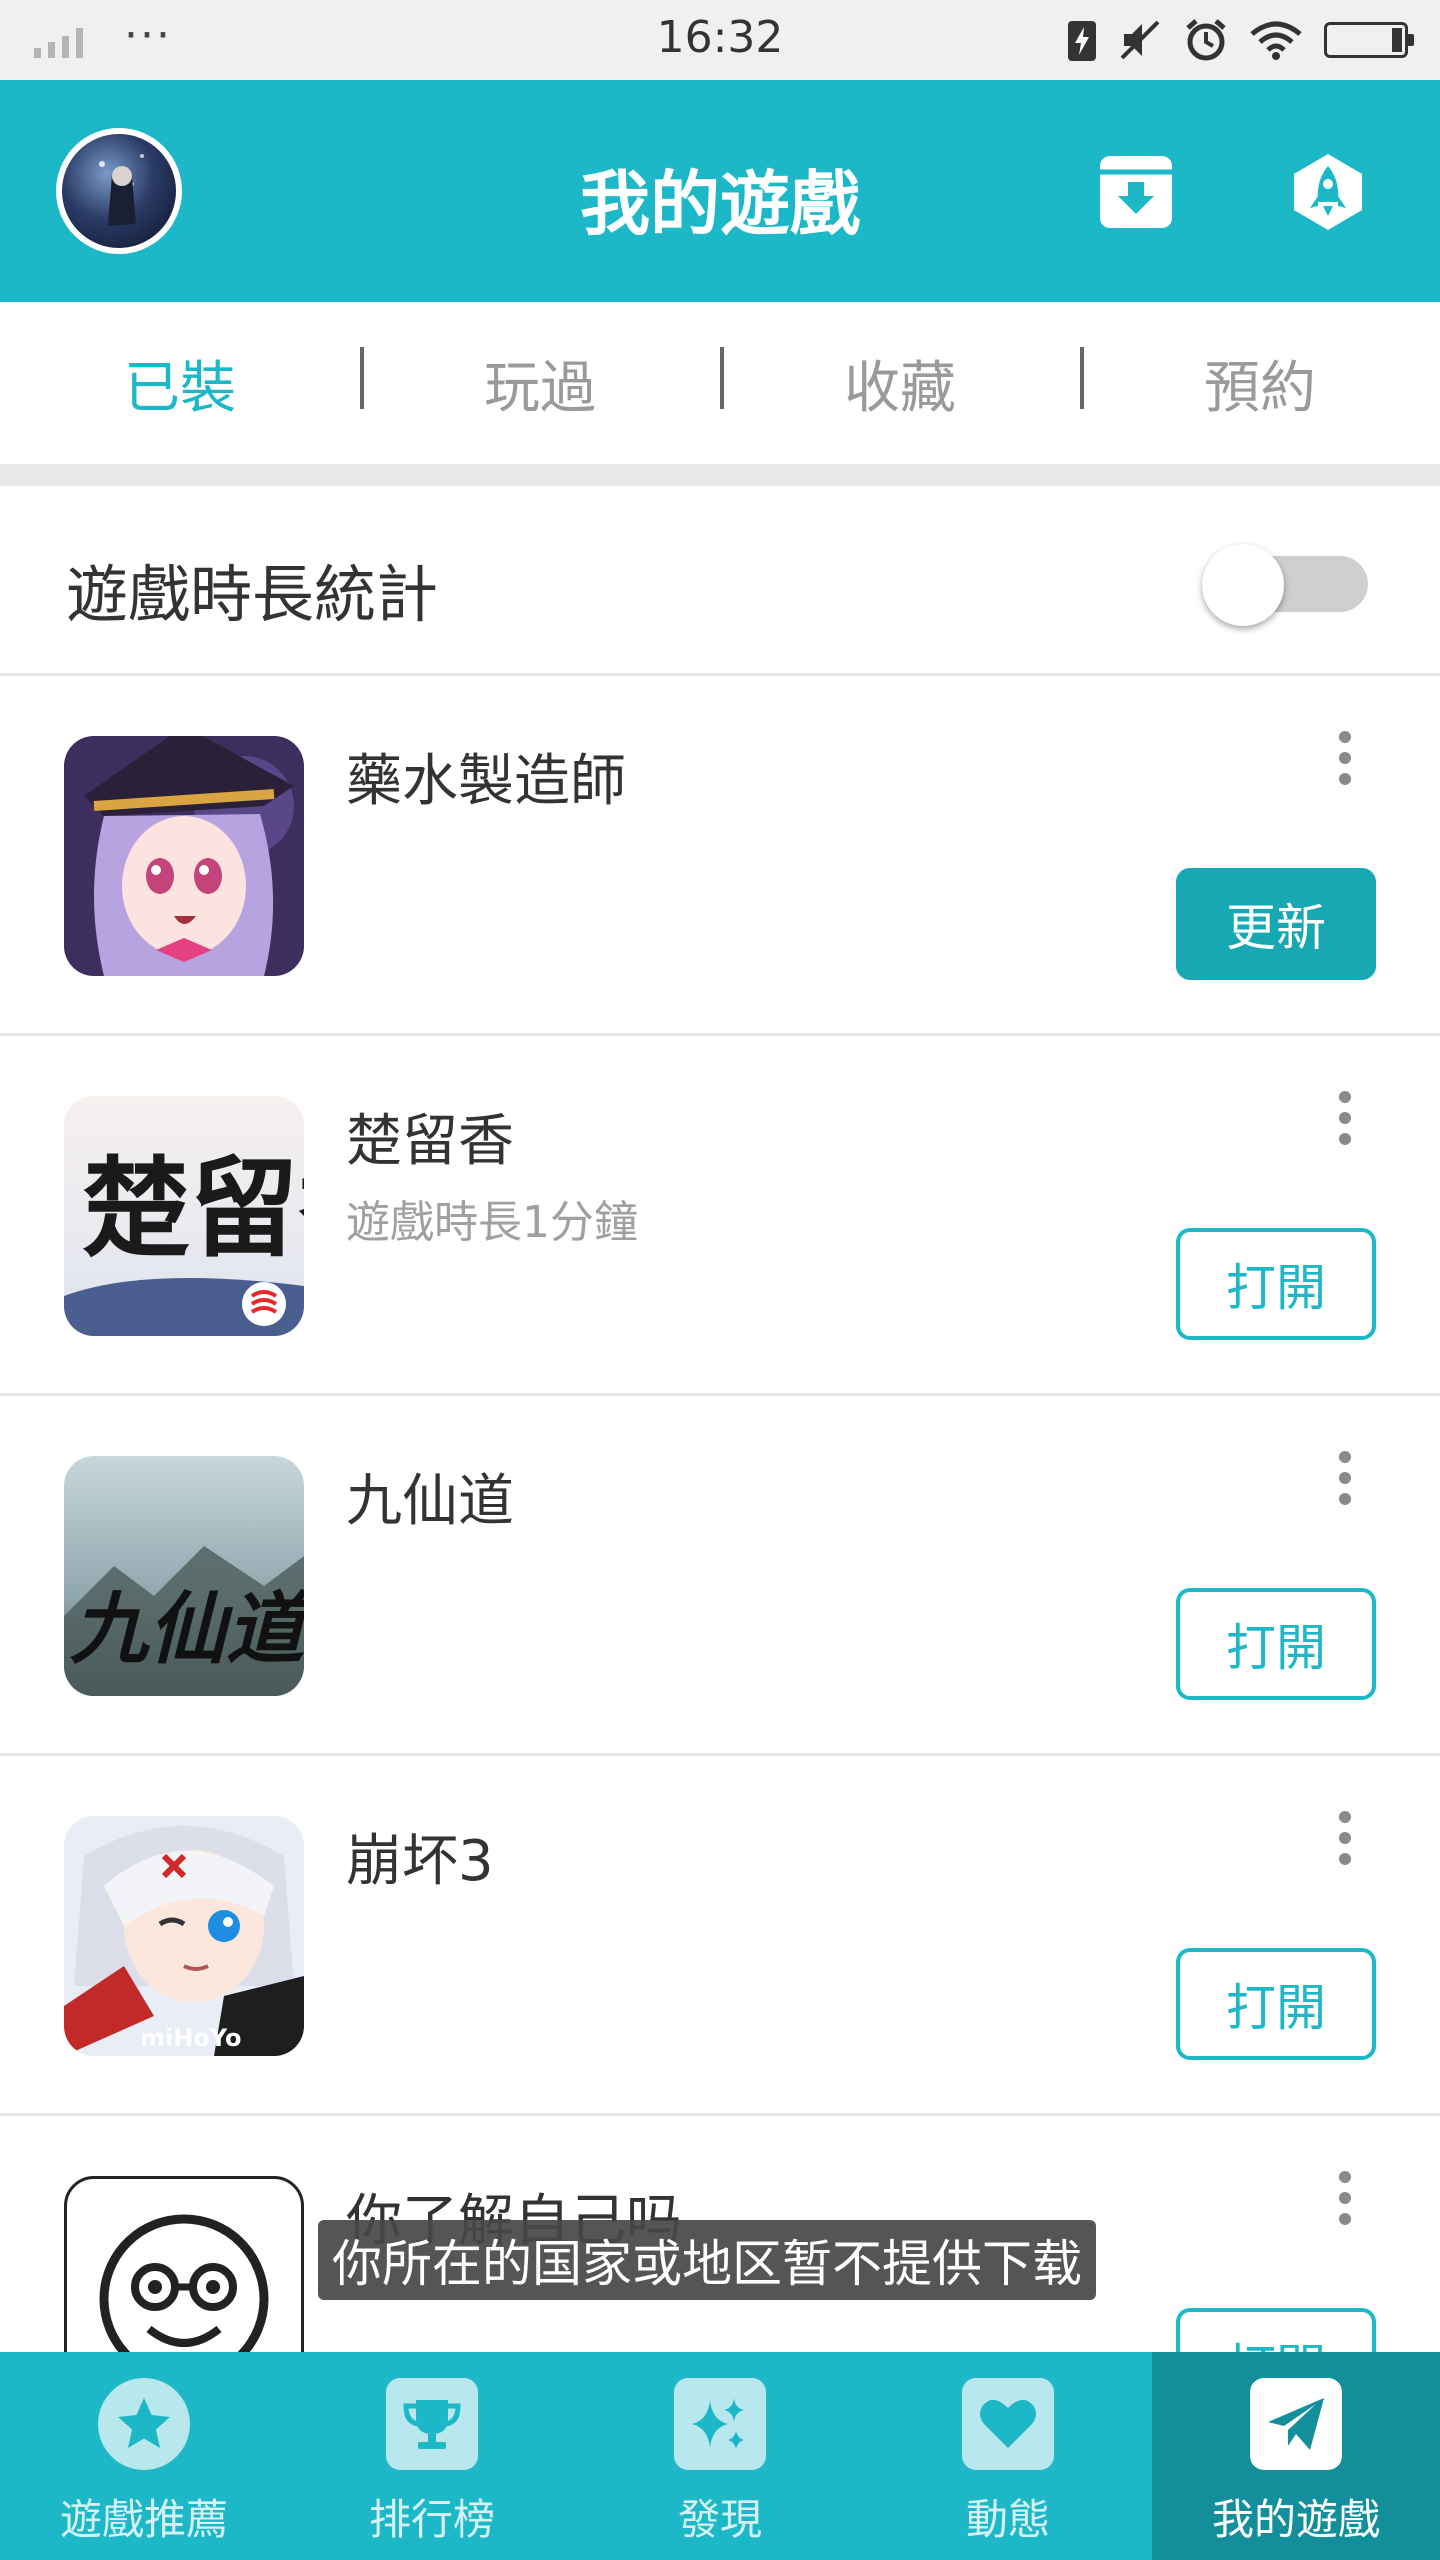 The width and height of the screenshot is (1440, 2560). Describe the element at coordinates (431, 2519) in the screenshot. I see `nav-label: 排行榜` at that location.